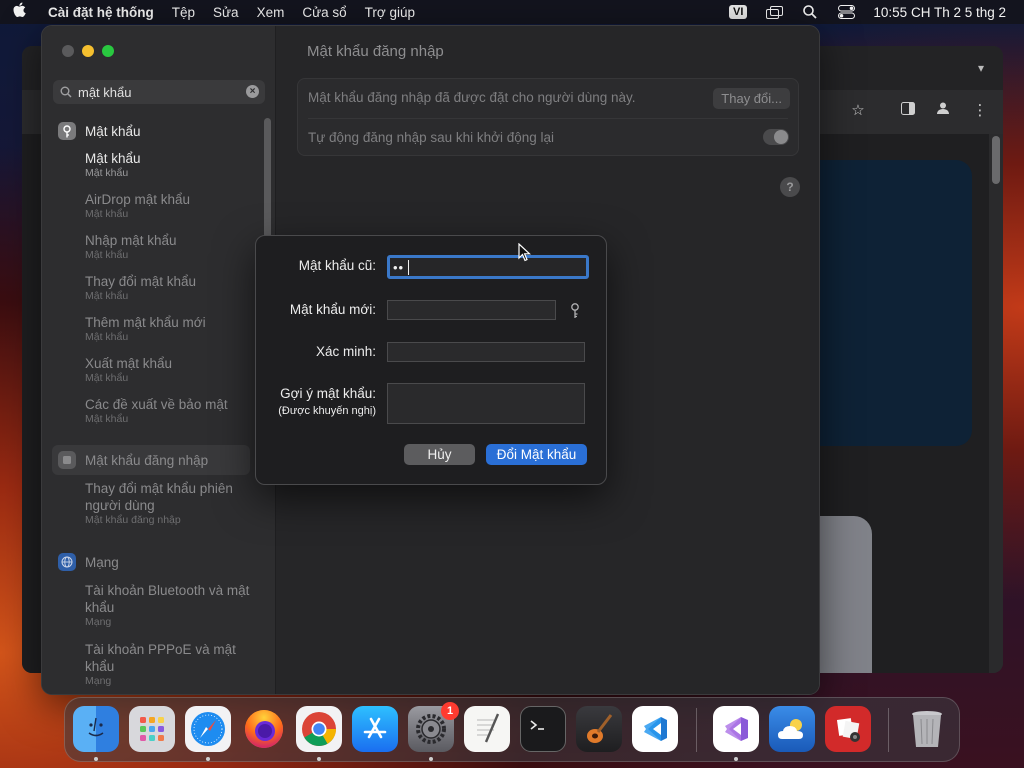 The width and height of the screenshot is (1024, 768). Describe the element at coordinates (104, 92) in the screenshot. I see `search-input: mật khẩu` at that location.